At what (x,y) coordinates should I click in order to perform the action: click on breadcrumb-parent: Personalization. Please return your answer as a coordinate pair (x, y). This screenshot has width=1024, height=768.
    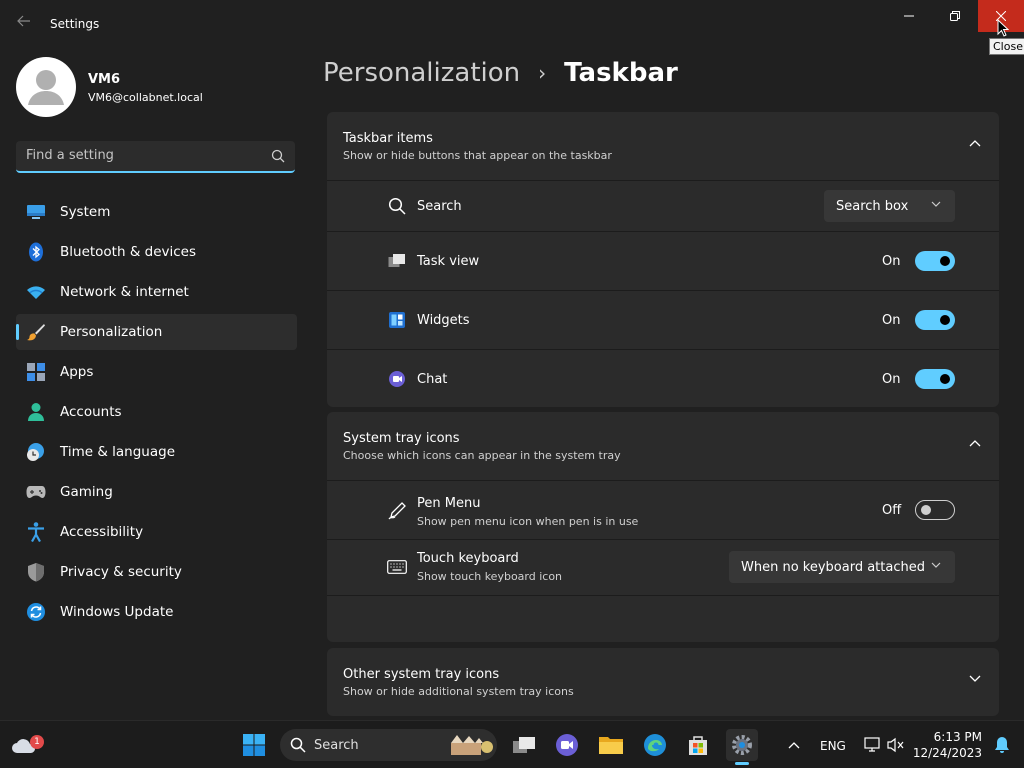
    Looking at the image, I should click on (421, 73).